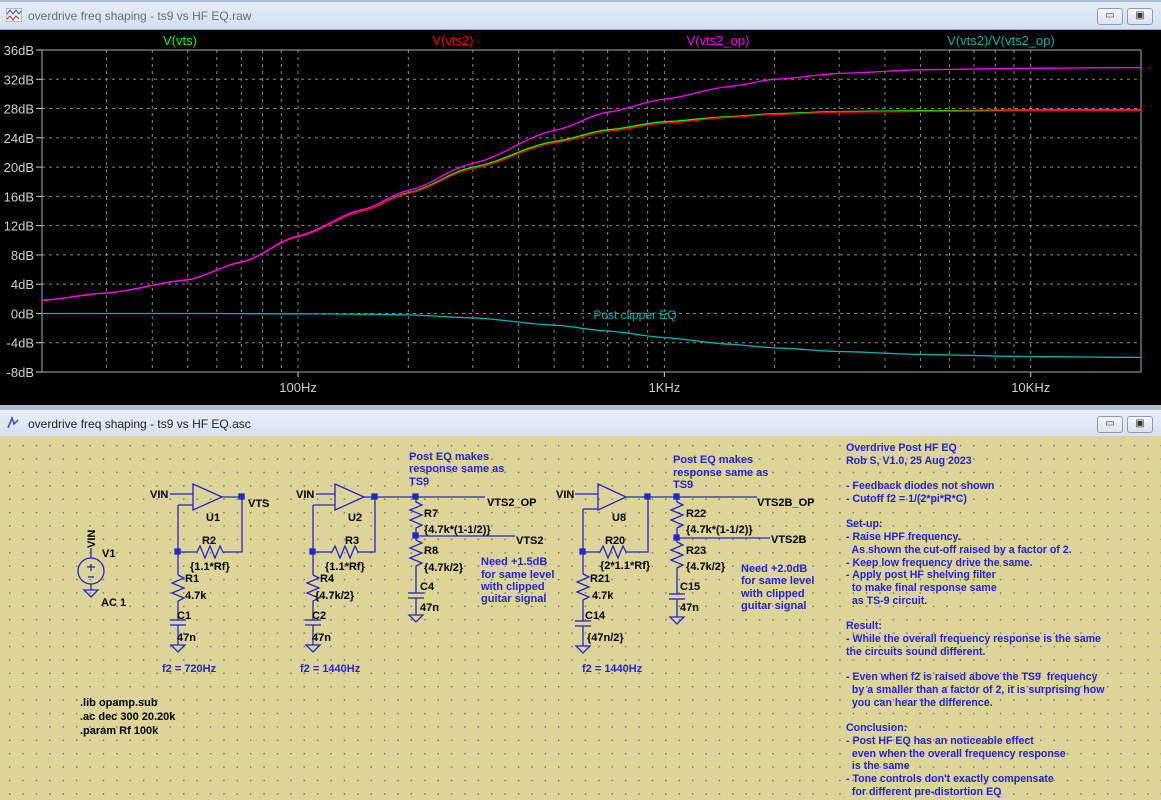  What do you see at coordinates (355, 518) in the screenshot?
I see `opamp-label: U2` at bounding box center [355, 518].